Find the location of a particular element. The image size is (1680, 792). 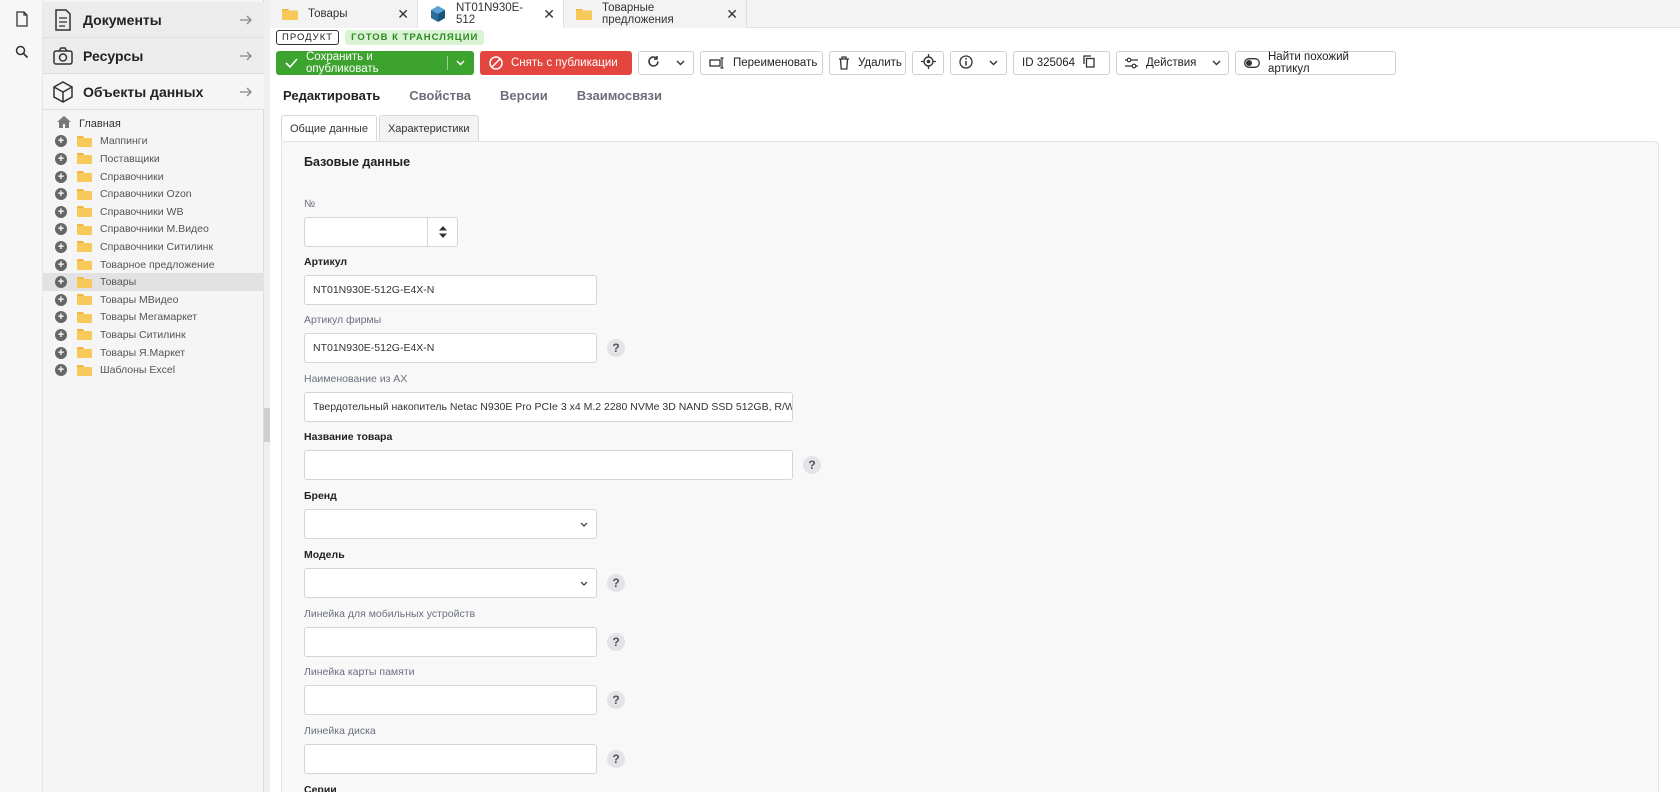

brand-select is located at coordinates (450, 524).